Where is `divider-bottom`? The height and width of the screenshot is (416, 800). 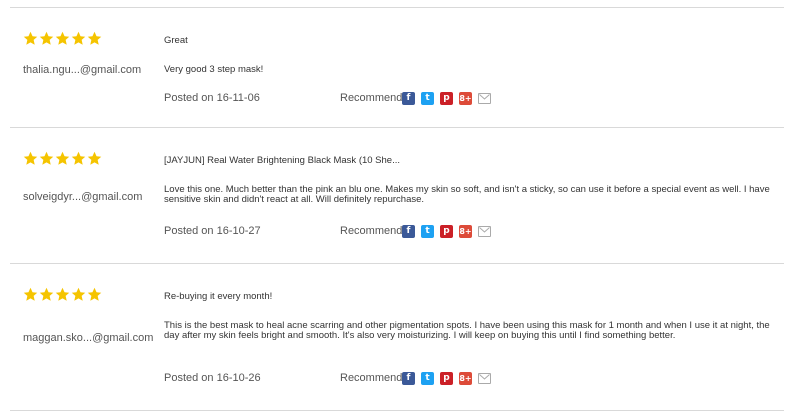
divider-bottom is located at coordinates (397, 410).